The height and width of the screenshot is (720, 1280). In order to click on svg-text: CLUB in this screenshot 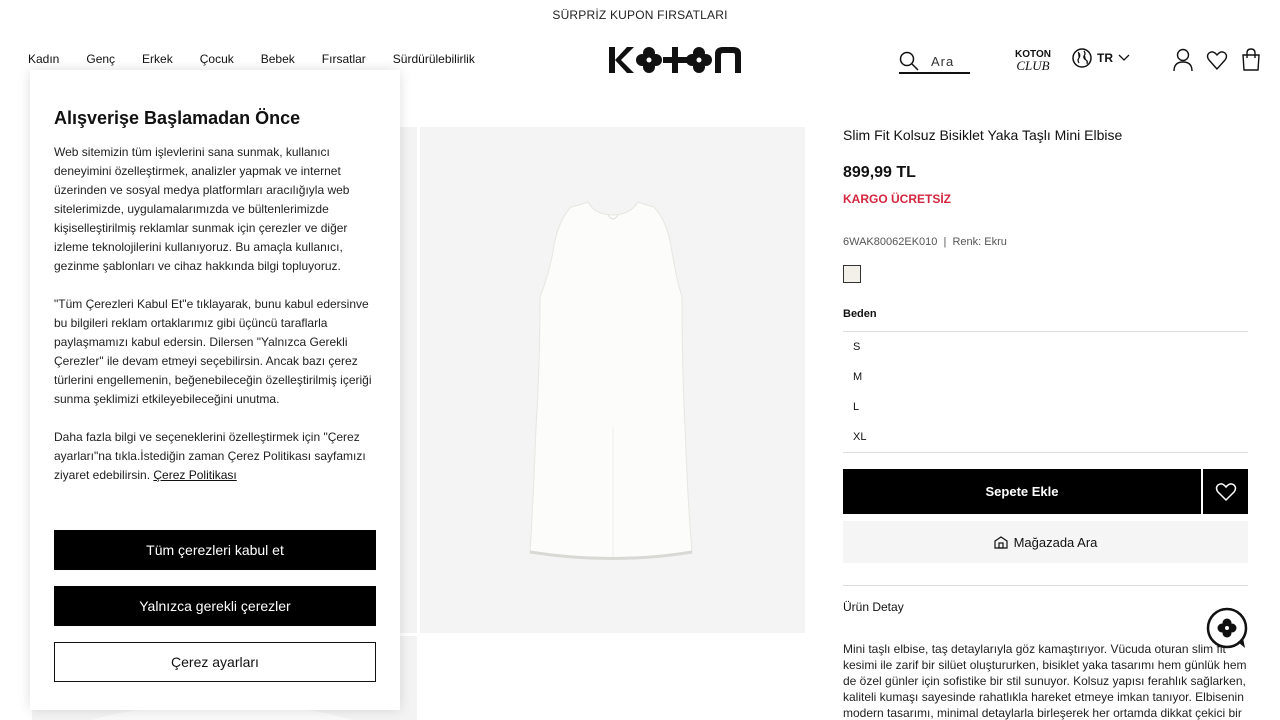, I will do `click(1032, 65)`.